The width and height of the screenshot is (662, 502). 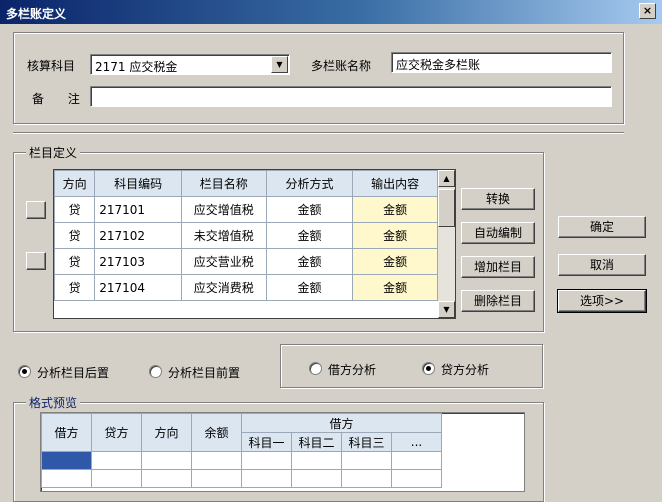 What do you see at coordinates (53, 402) in the screenshot?
I see `preview-legend: 格式预览` at bounding box center [53, 402].